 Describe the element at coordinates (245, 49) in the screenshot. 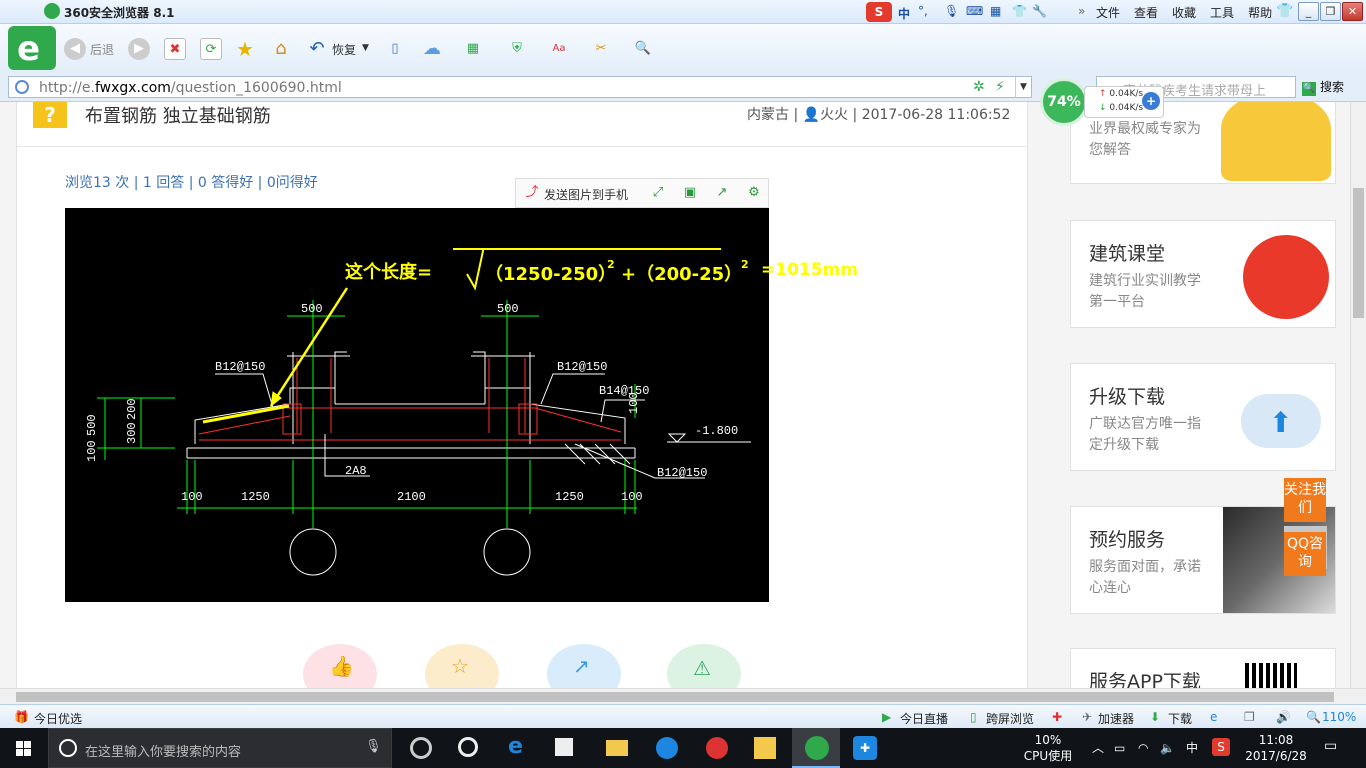

I see `favorite-star-icon: ★` at that location.